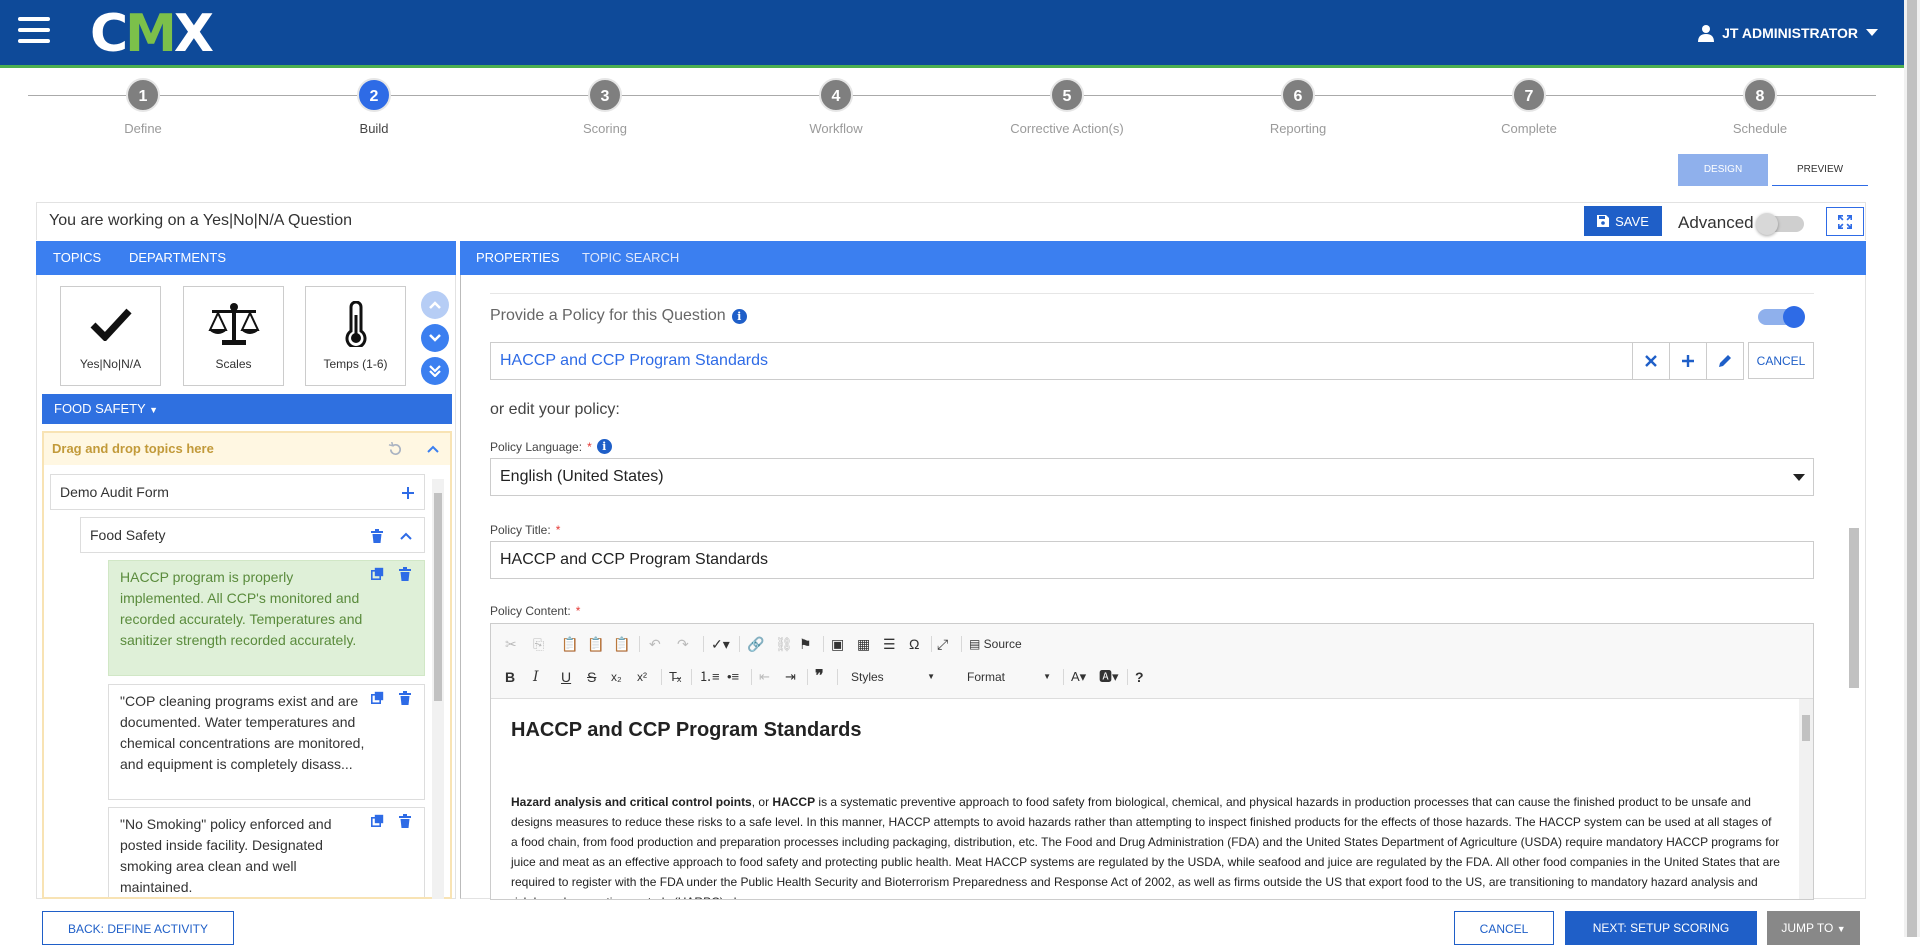 The height and width of the screenshot is (946, 1920). I want to click on language-select: English (United States), so click(1152, 477).